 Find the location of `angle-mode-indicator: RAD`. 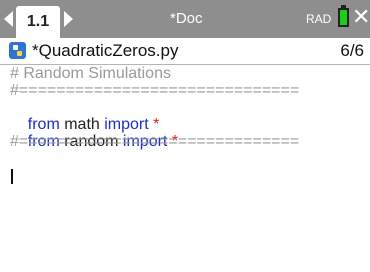

angle-mode-indicator: RAD is located at coordinates (319, 19).